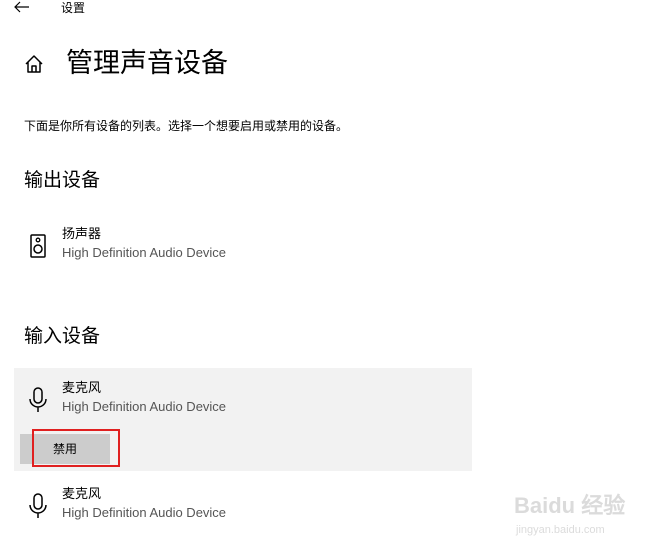  Describe the element at coordinates (62, 180) in the screenshot. I see `output-devices-heading: 输出设备` at that location.